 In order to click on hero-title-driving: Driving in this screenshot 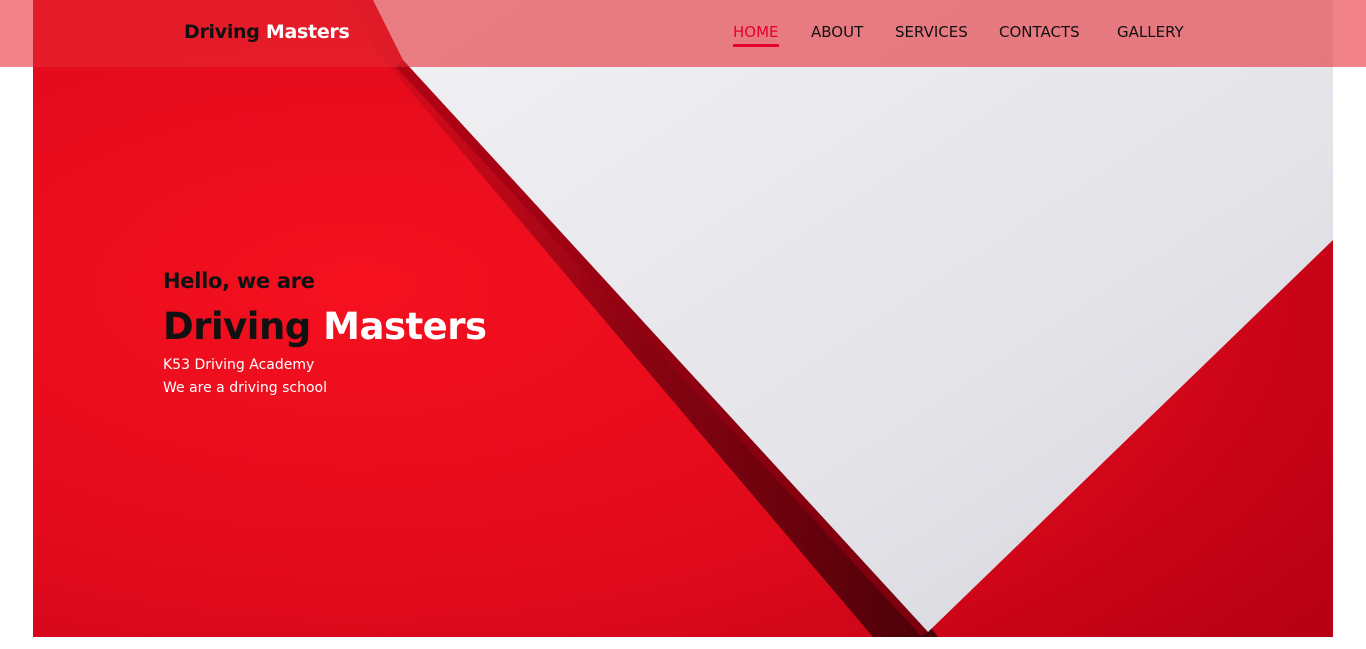, I will do `click(237, 326)`.